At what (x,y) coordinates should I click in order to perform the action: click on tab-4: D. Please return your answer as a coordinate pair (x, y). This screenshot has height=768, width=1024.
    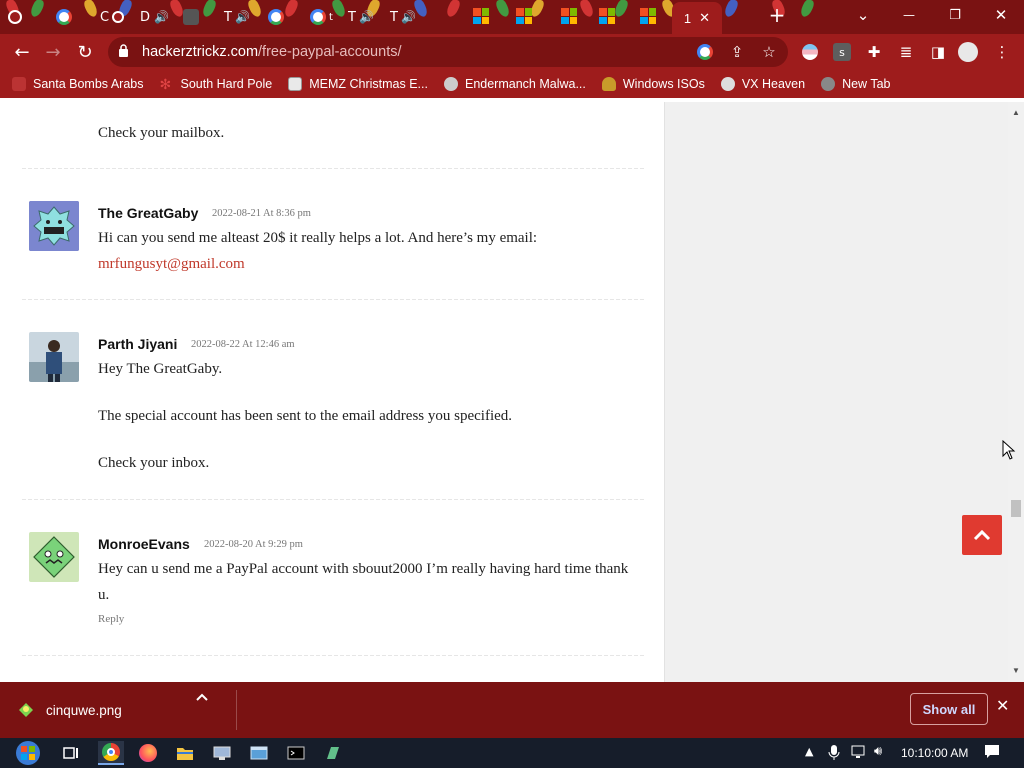
    Looking at the image, I should click on (145, 17).